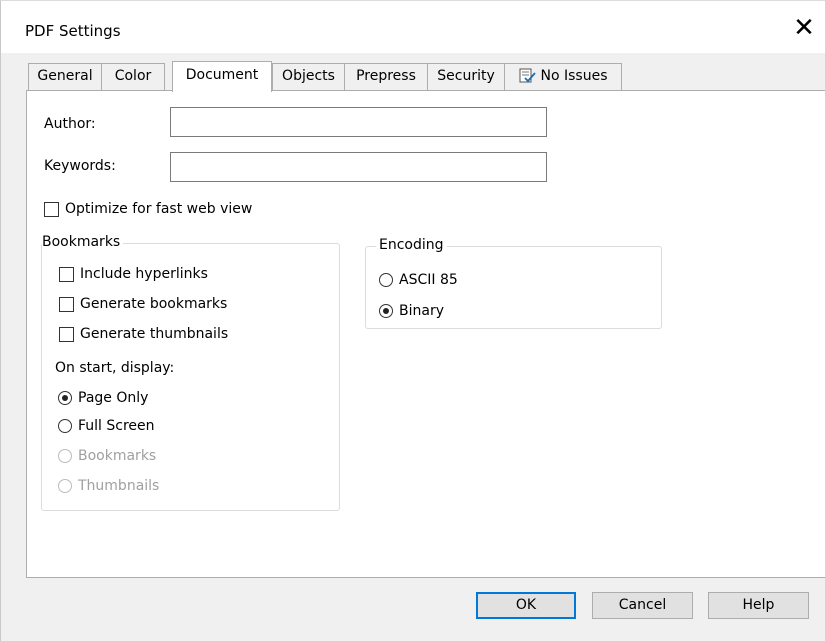 This screenshot has height=641, width=825. Describe the element at coordinates (526, 605) in the screenshot. I see `ok-button: OK` at that location.